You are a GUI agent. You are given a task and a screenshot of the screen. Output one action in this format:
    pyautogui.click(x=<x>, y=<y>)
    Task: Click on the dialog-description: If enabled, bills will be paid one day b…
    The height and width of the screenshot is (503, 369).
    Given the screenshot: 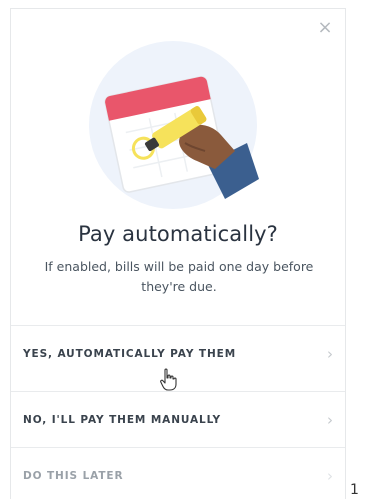 What is the action you would take?
    pyautogui.click(x=179, y=276)
    